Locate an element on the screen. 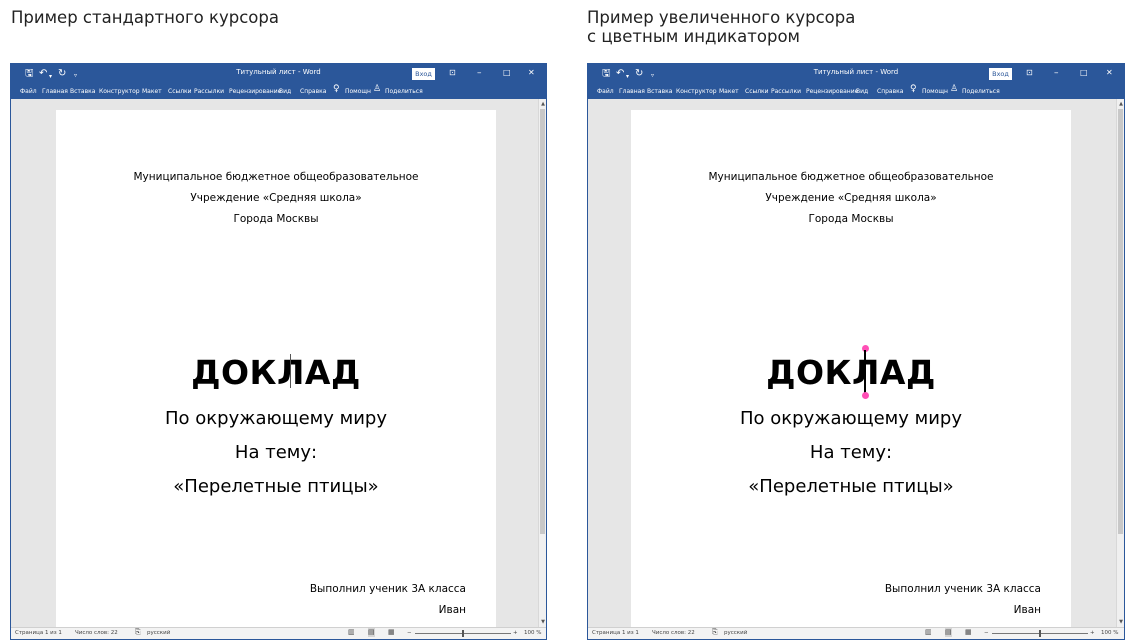  caption-enlarged-line1: Пример увеличенного курсора is located at coordinates (721, 17).